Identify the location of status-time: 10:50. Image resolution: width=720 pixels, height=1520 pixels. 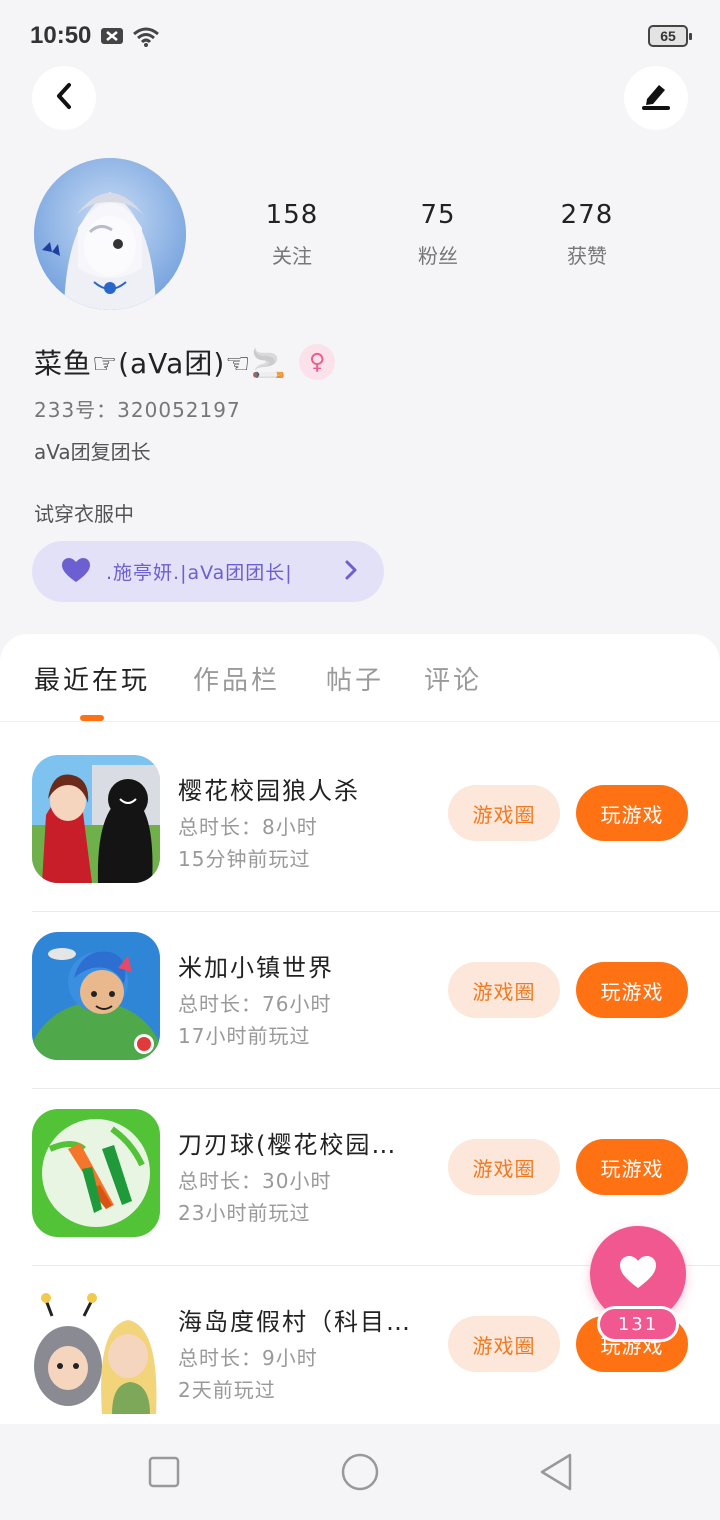
(61, 35).